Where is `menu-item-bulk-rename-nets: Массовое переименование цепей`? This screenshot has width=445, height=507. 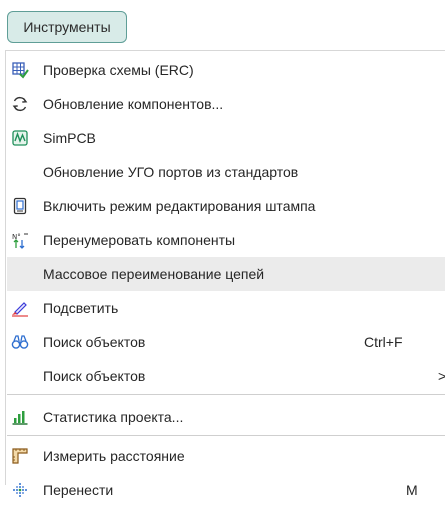 menu-item-bulk-rename-nets: Массовое переименование цепей is located at coordinates (226, 274).